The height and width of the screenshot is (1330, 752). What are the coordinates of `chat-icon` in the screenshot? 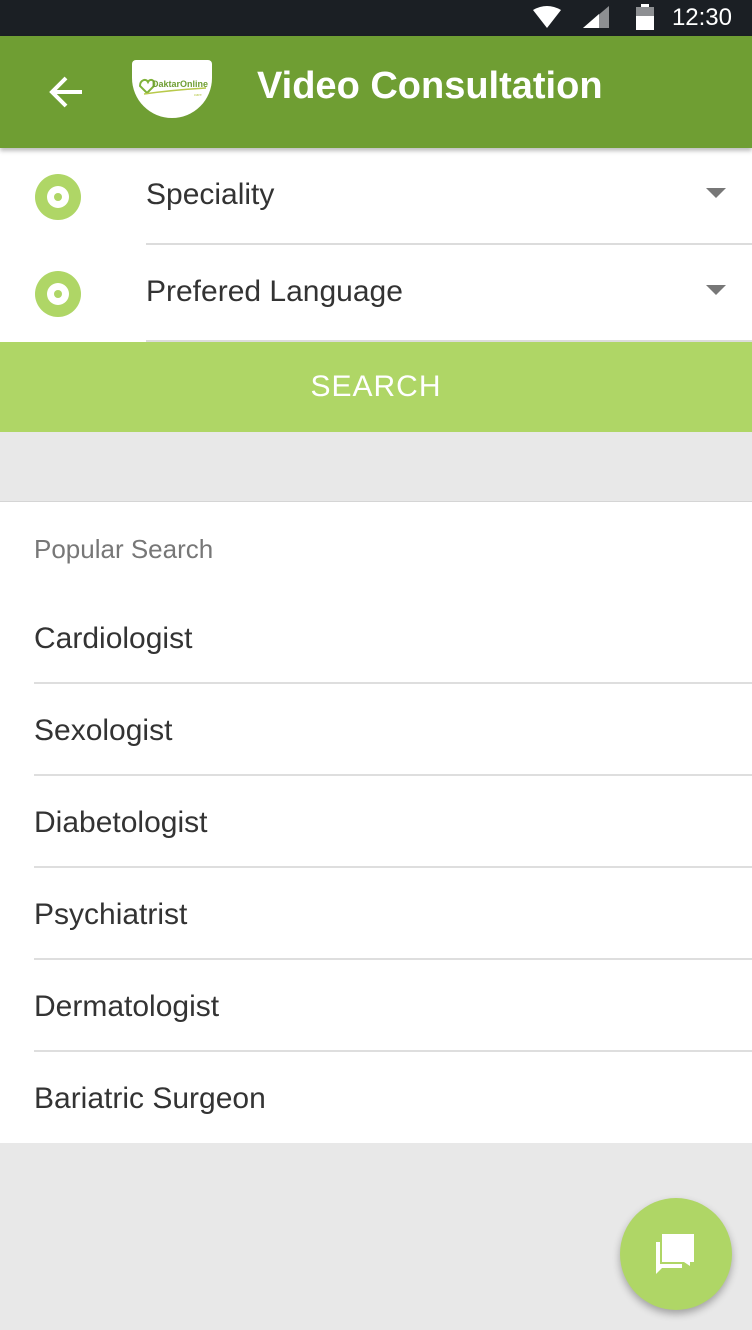 It's located at (675, 1254).